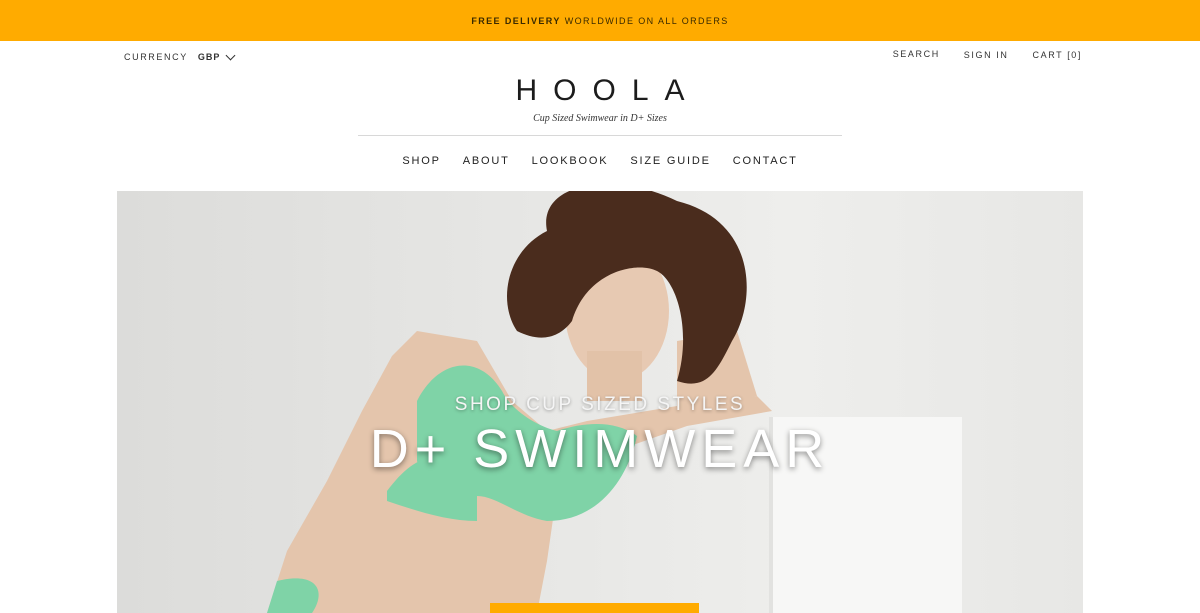  What do you see at coordinates (646, 20) in the screenshot?
I see `promo-text: WORLDWIDE ON ALL ORDERS` at bounding box center [646, 20].